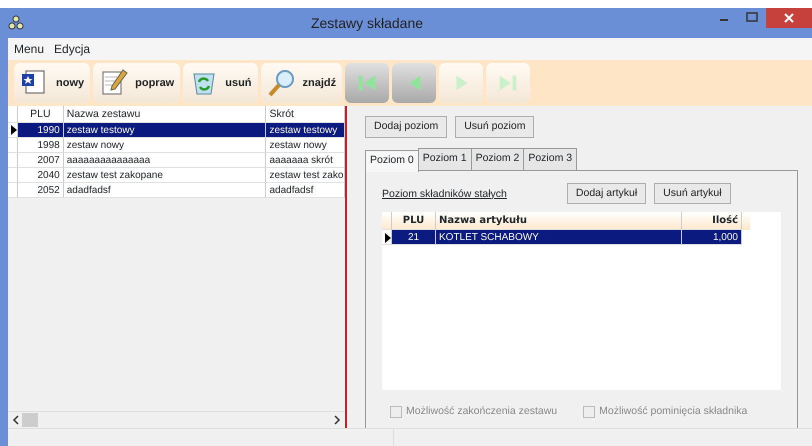  What do you see at coordinates (301, 83) in the screenshot?
I see `toolbar-button: znajdź` at bounding box center [301, 83].